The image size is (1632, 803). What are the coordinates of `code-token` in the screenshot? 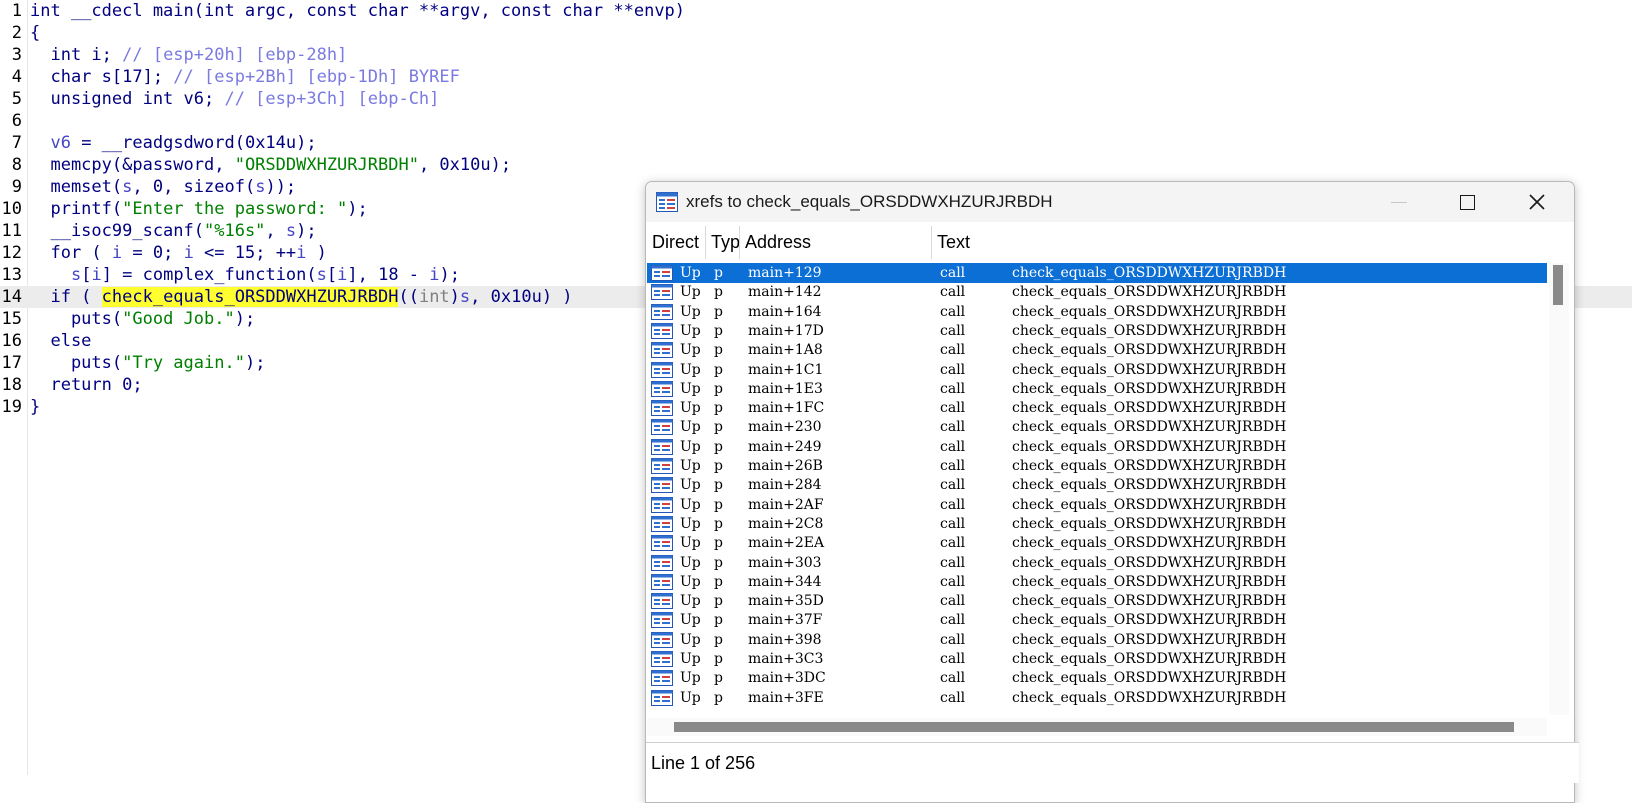 It's located at (50, 275).